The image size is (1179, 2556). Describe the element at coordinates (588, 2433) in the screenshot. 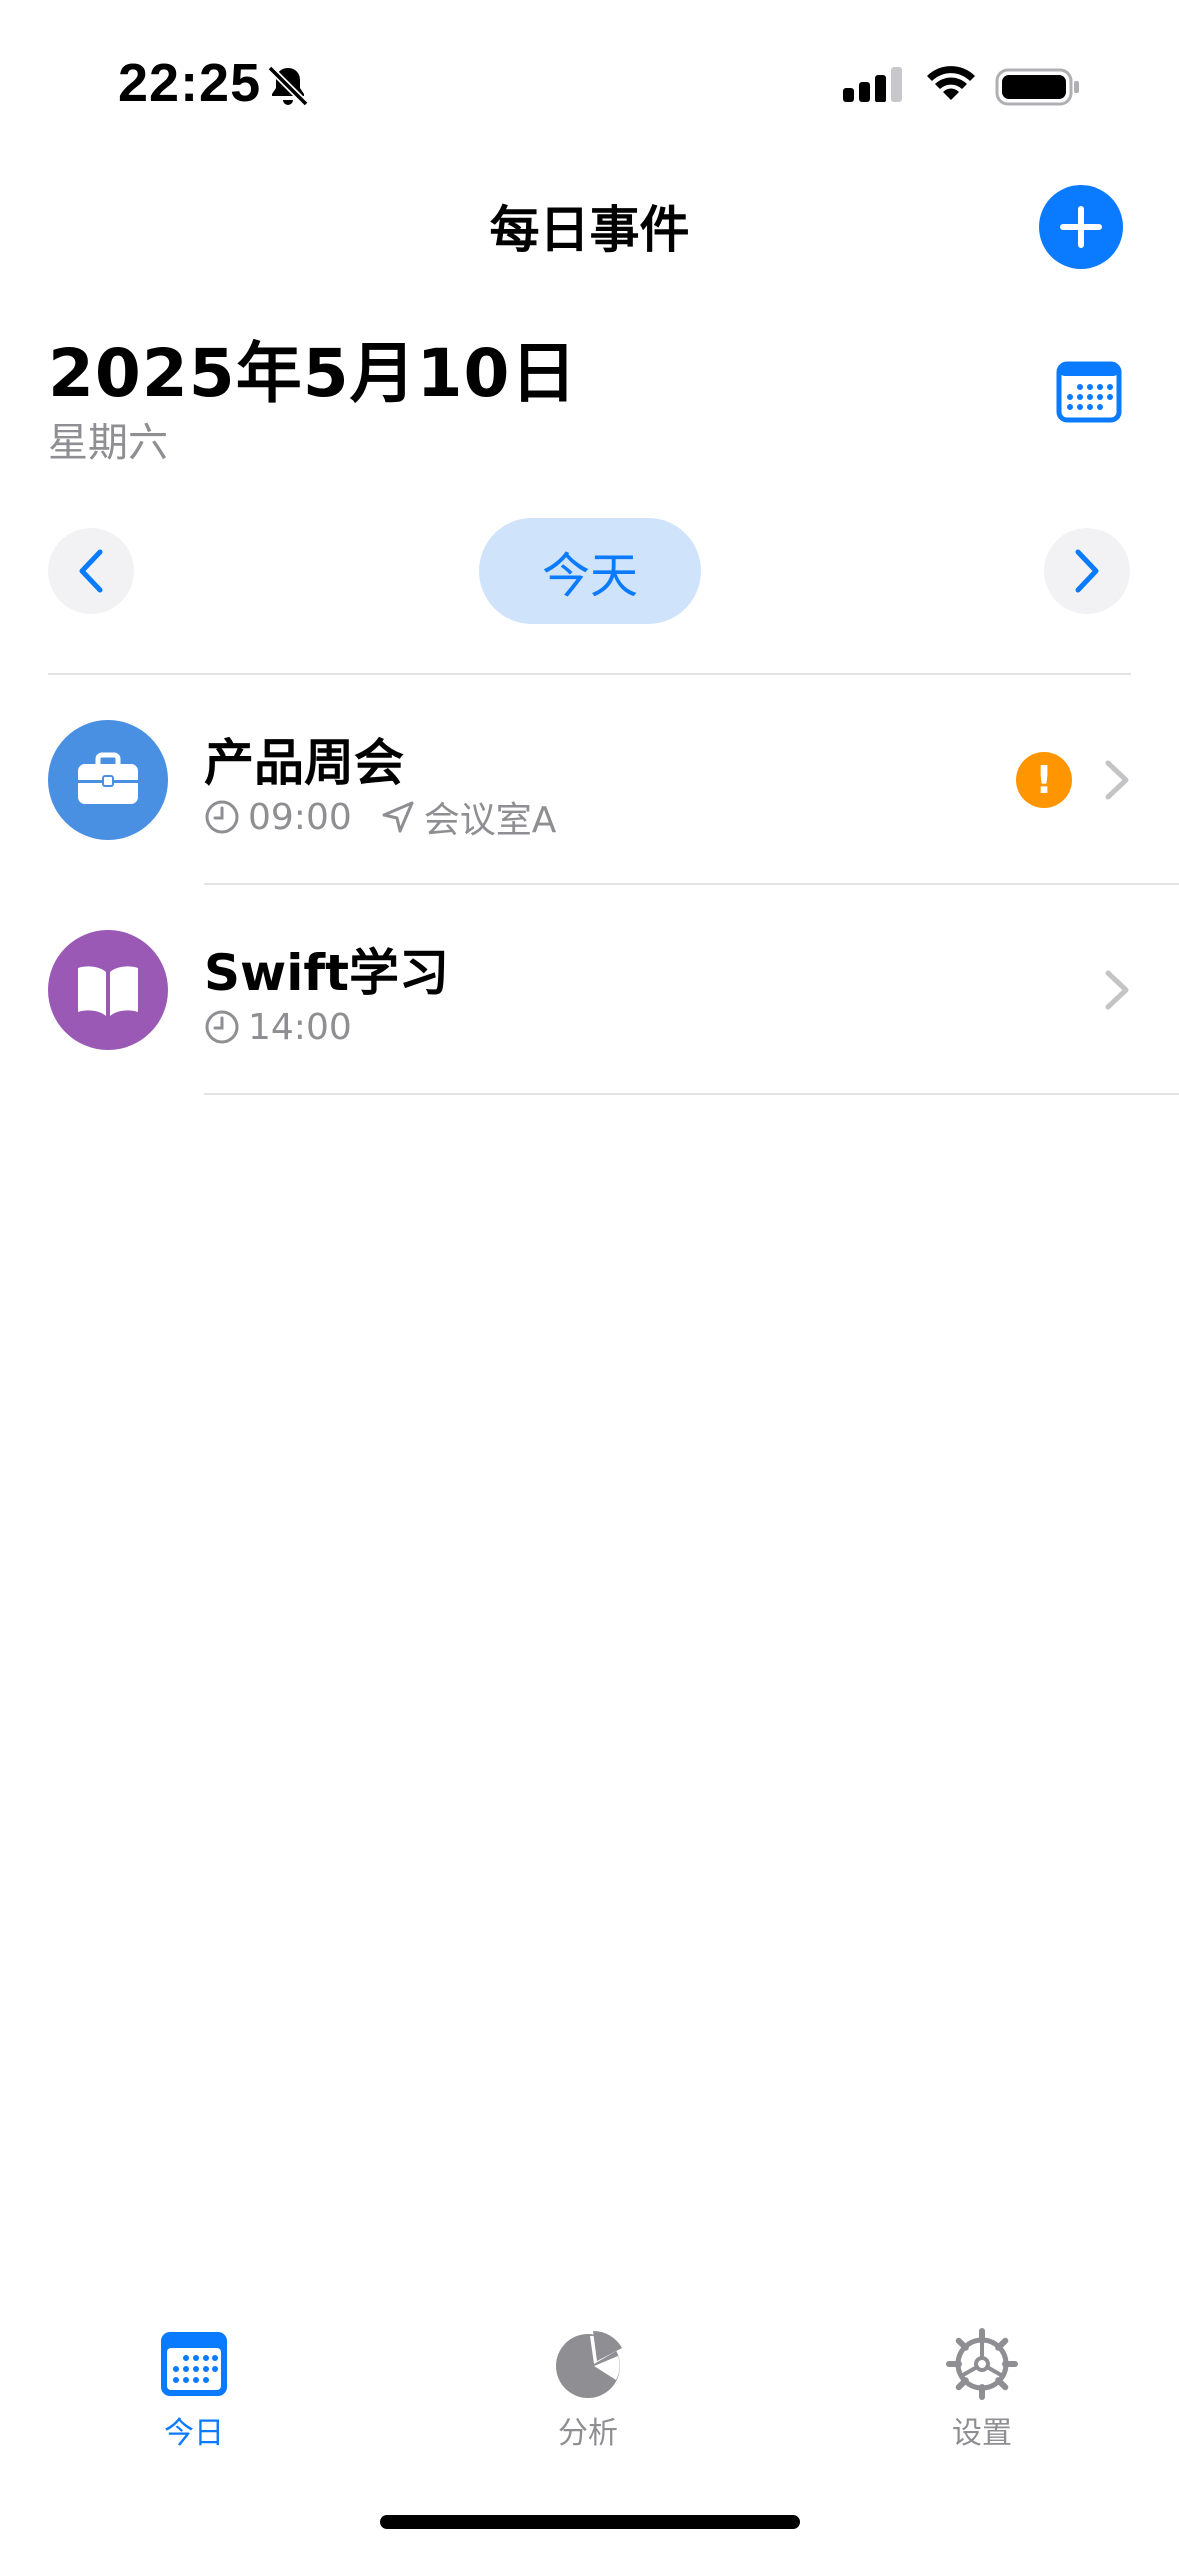

I see `tab-label: 分析` at that location.